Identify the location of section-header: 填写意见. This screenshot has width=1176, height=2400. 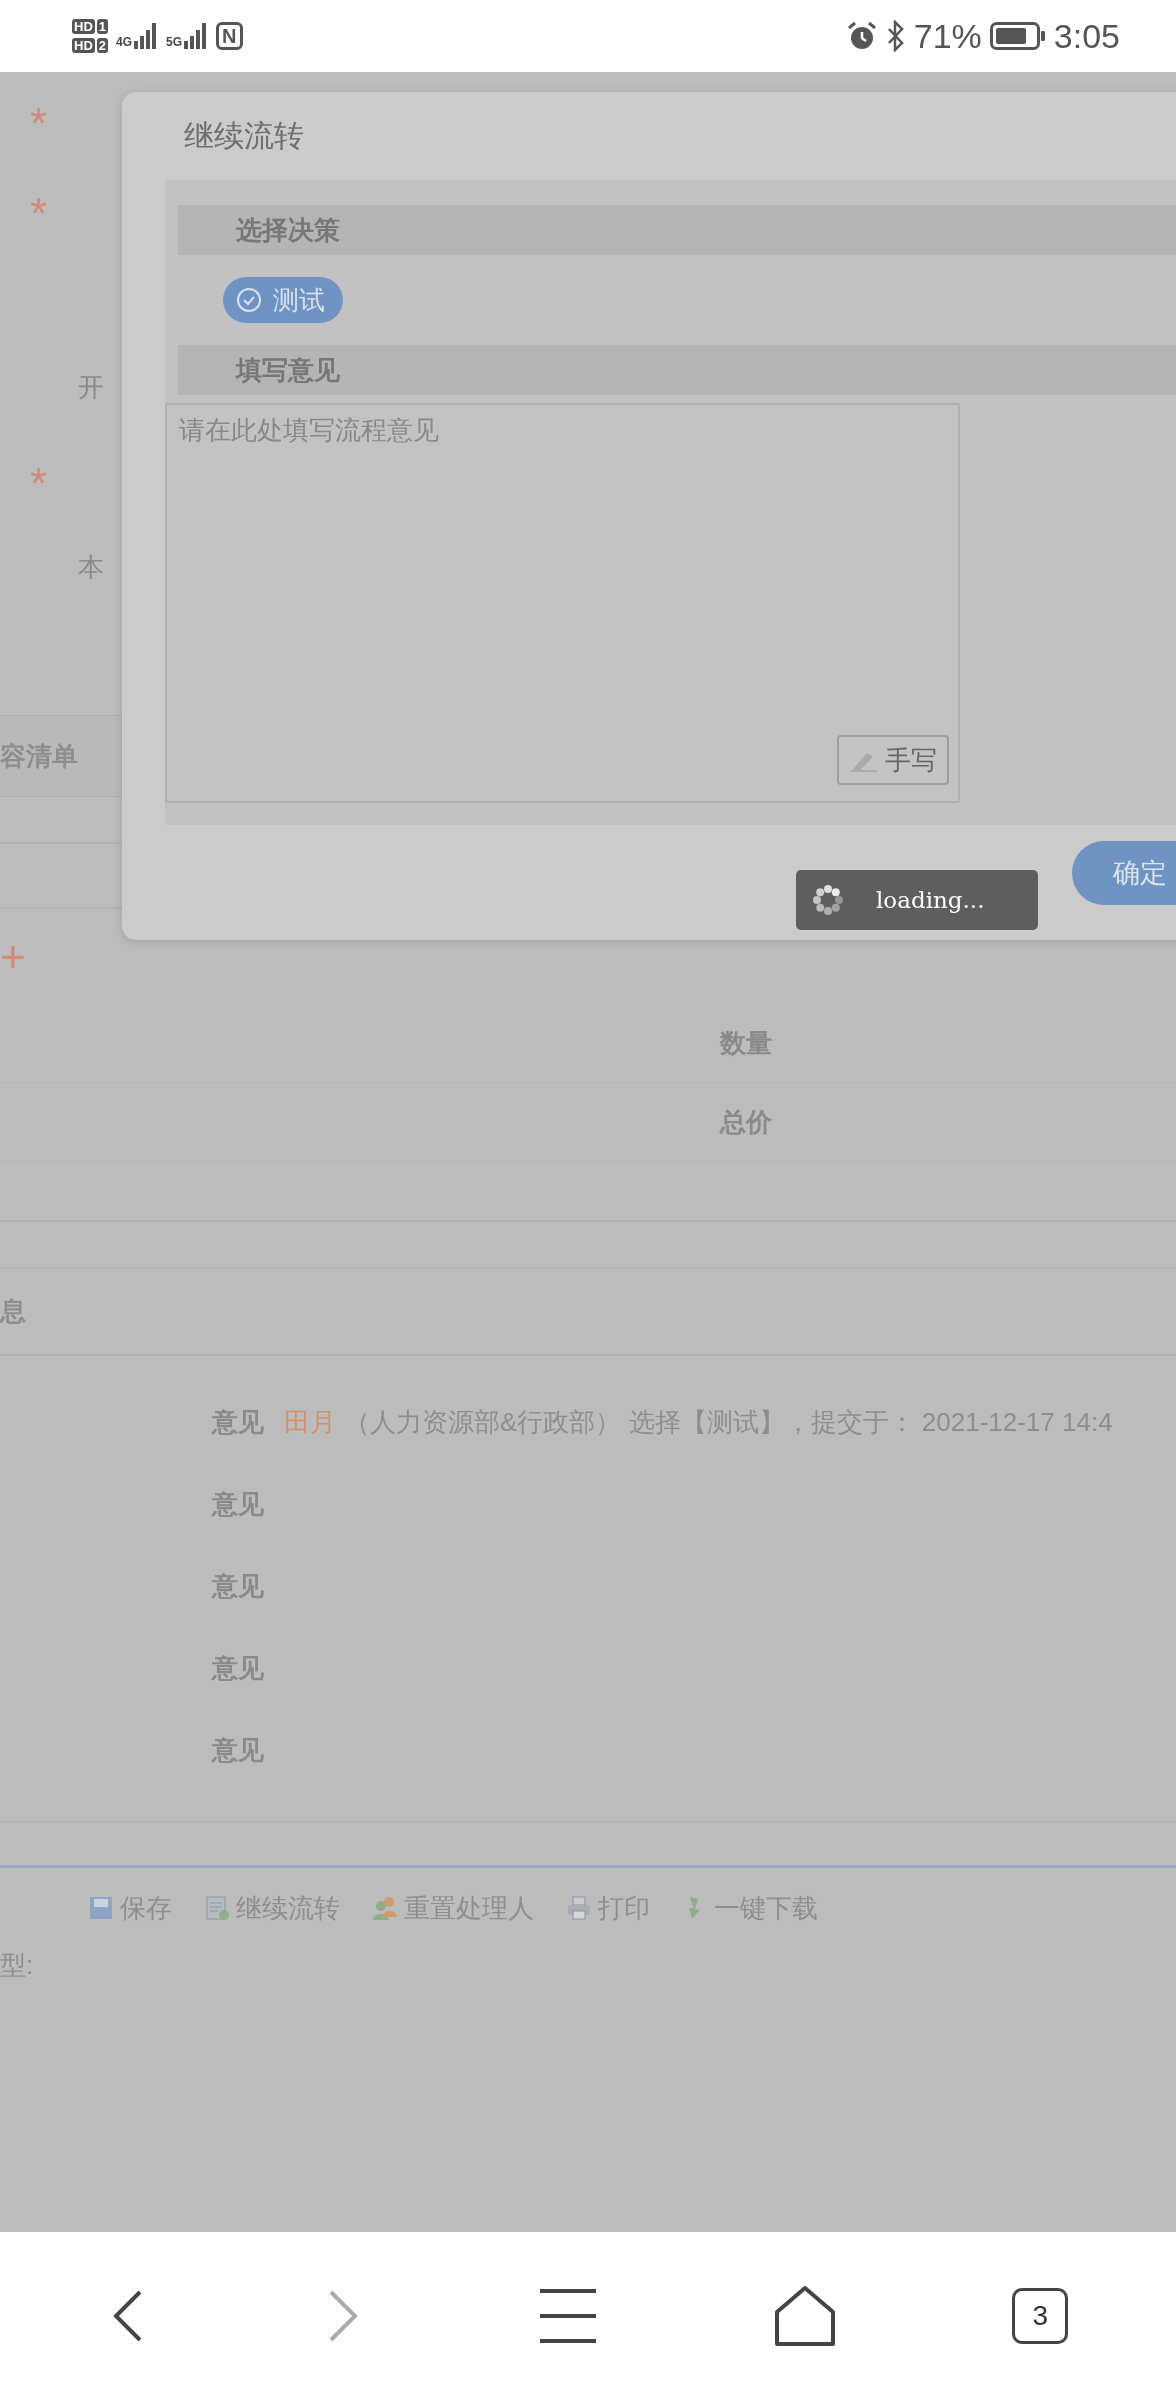
(677, 370).